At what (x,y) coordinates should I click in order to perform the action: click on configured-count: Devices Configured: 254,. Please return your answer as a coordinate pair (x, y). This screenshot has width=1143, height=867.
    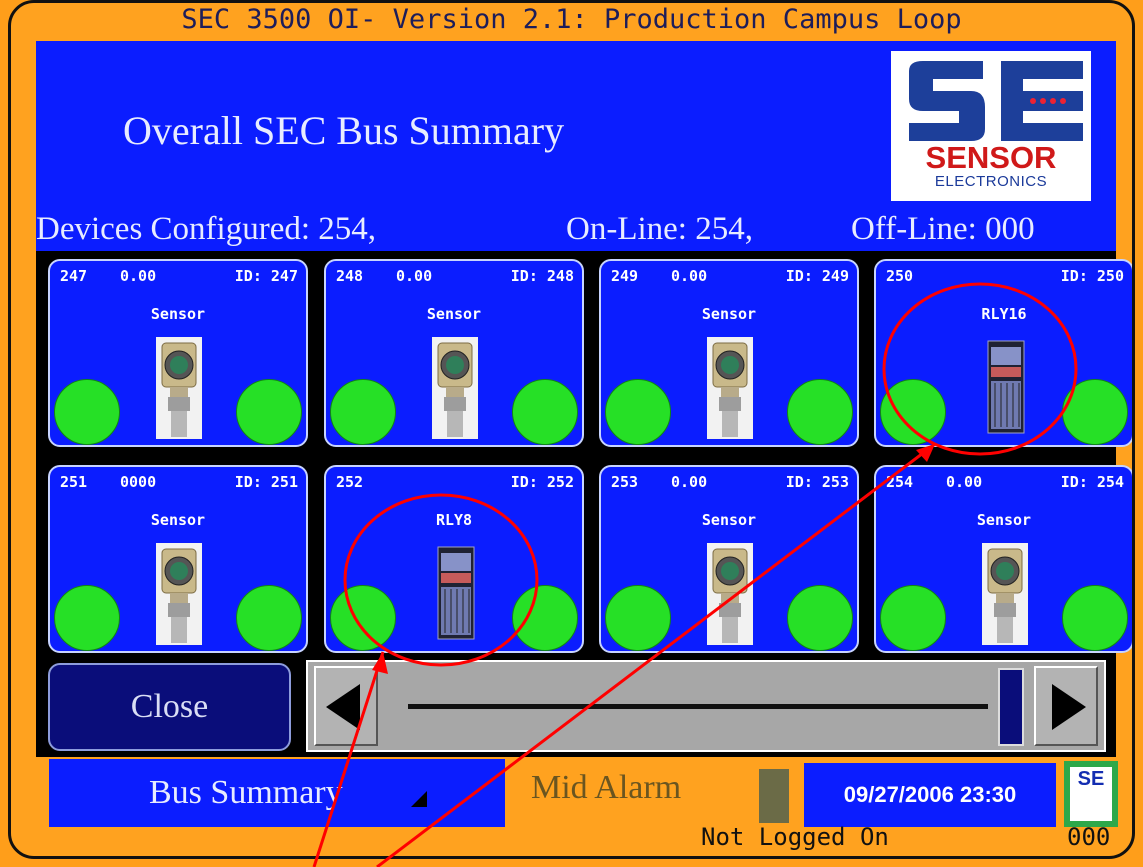
    Looking at the image, I should click on (206, 229).